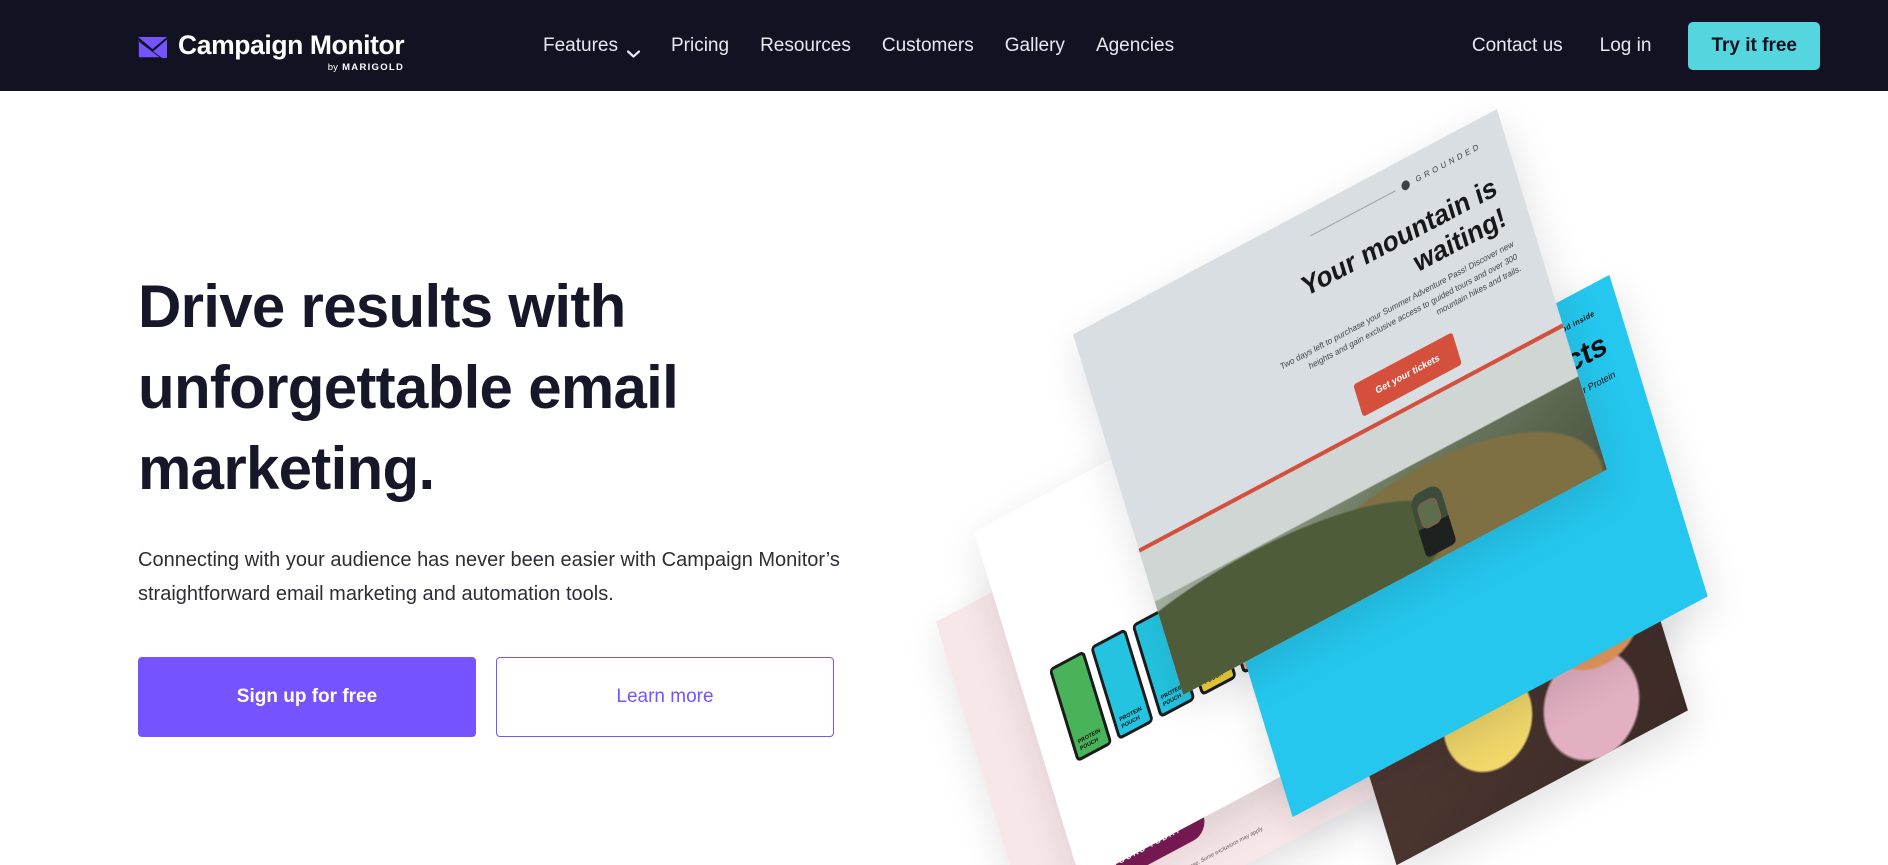 The image size is (1888, 865). What do you see at coordinates (928, 46) in the screenshot?
I see `nav-item-customers: Customers` at bounding box center [928, 46].